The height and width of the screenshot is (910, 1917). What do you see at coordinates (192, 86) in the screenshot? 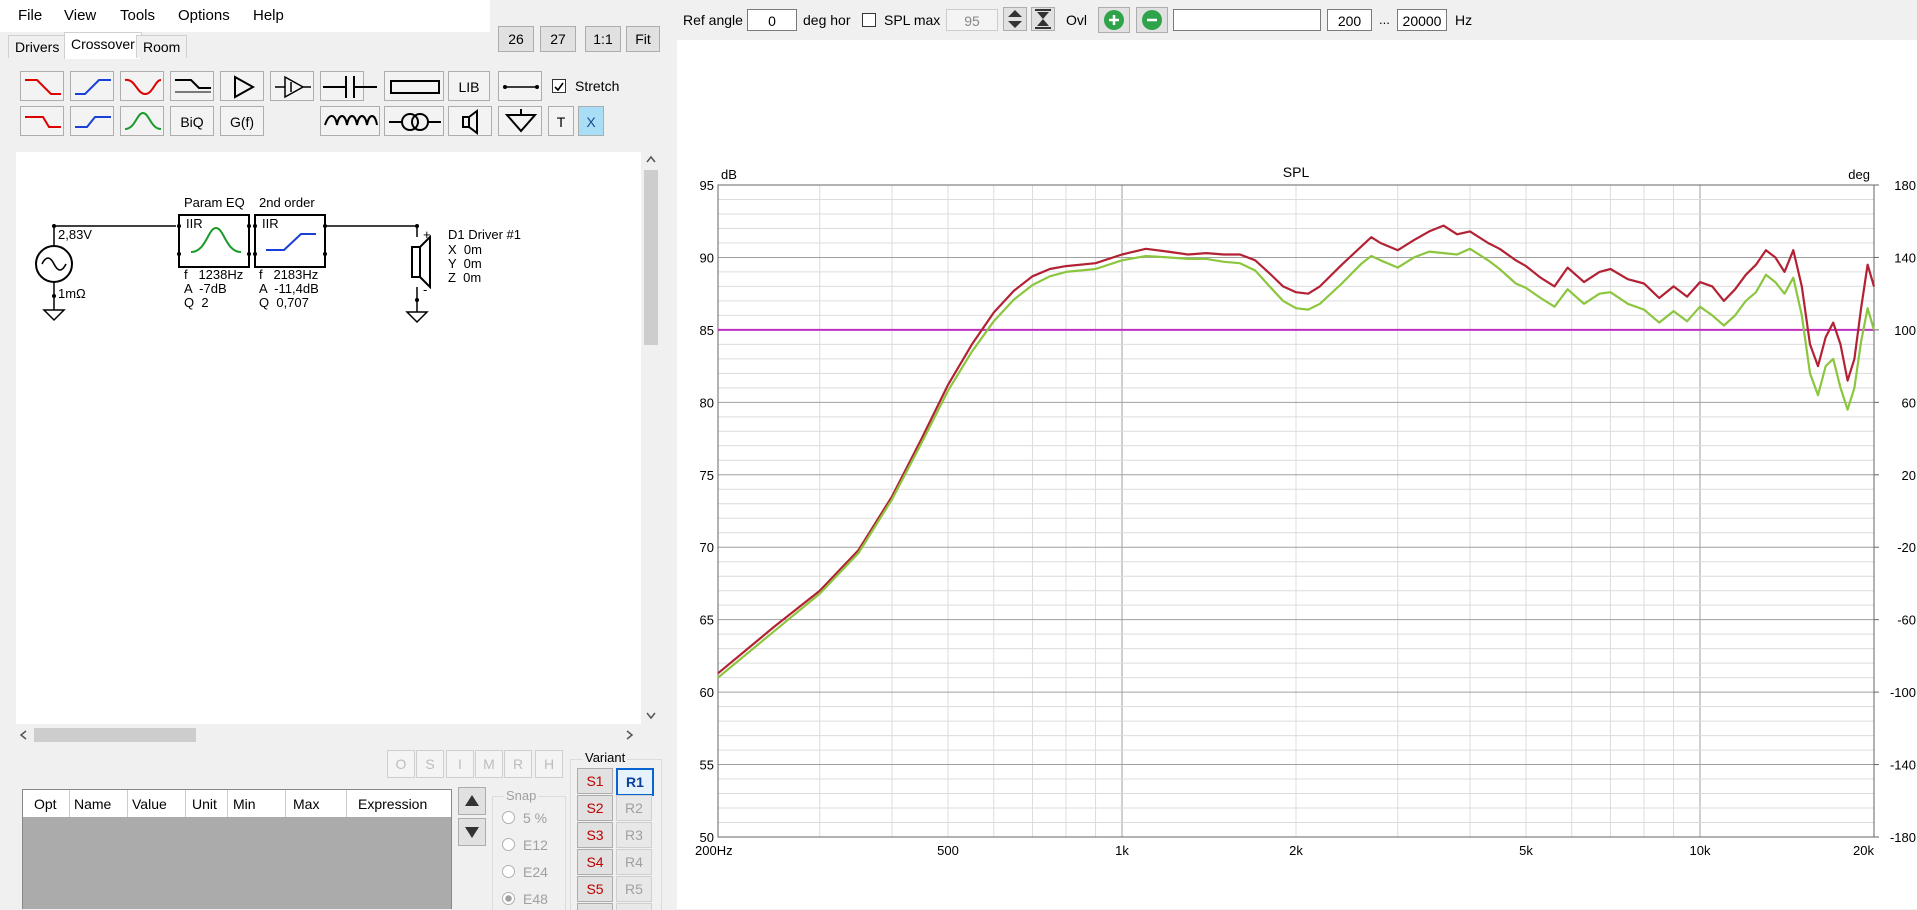
I see `shelf-tool` at bounding box center [192, 86].